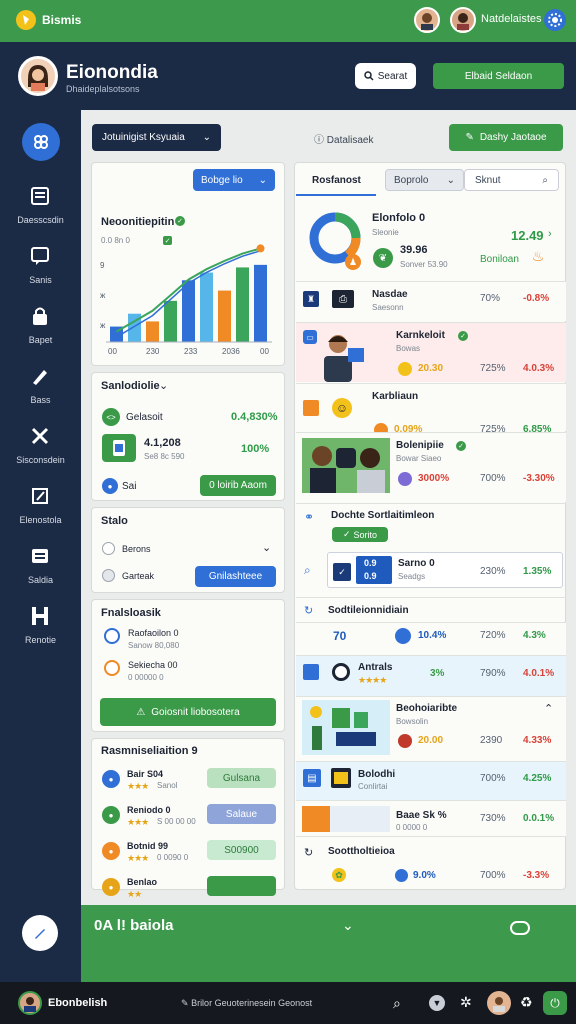 The width and height of the screenshot is (576, 1024). I want to click on row-pct2: -3.30%, so click(539, 478).